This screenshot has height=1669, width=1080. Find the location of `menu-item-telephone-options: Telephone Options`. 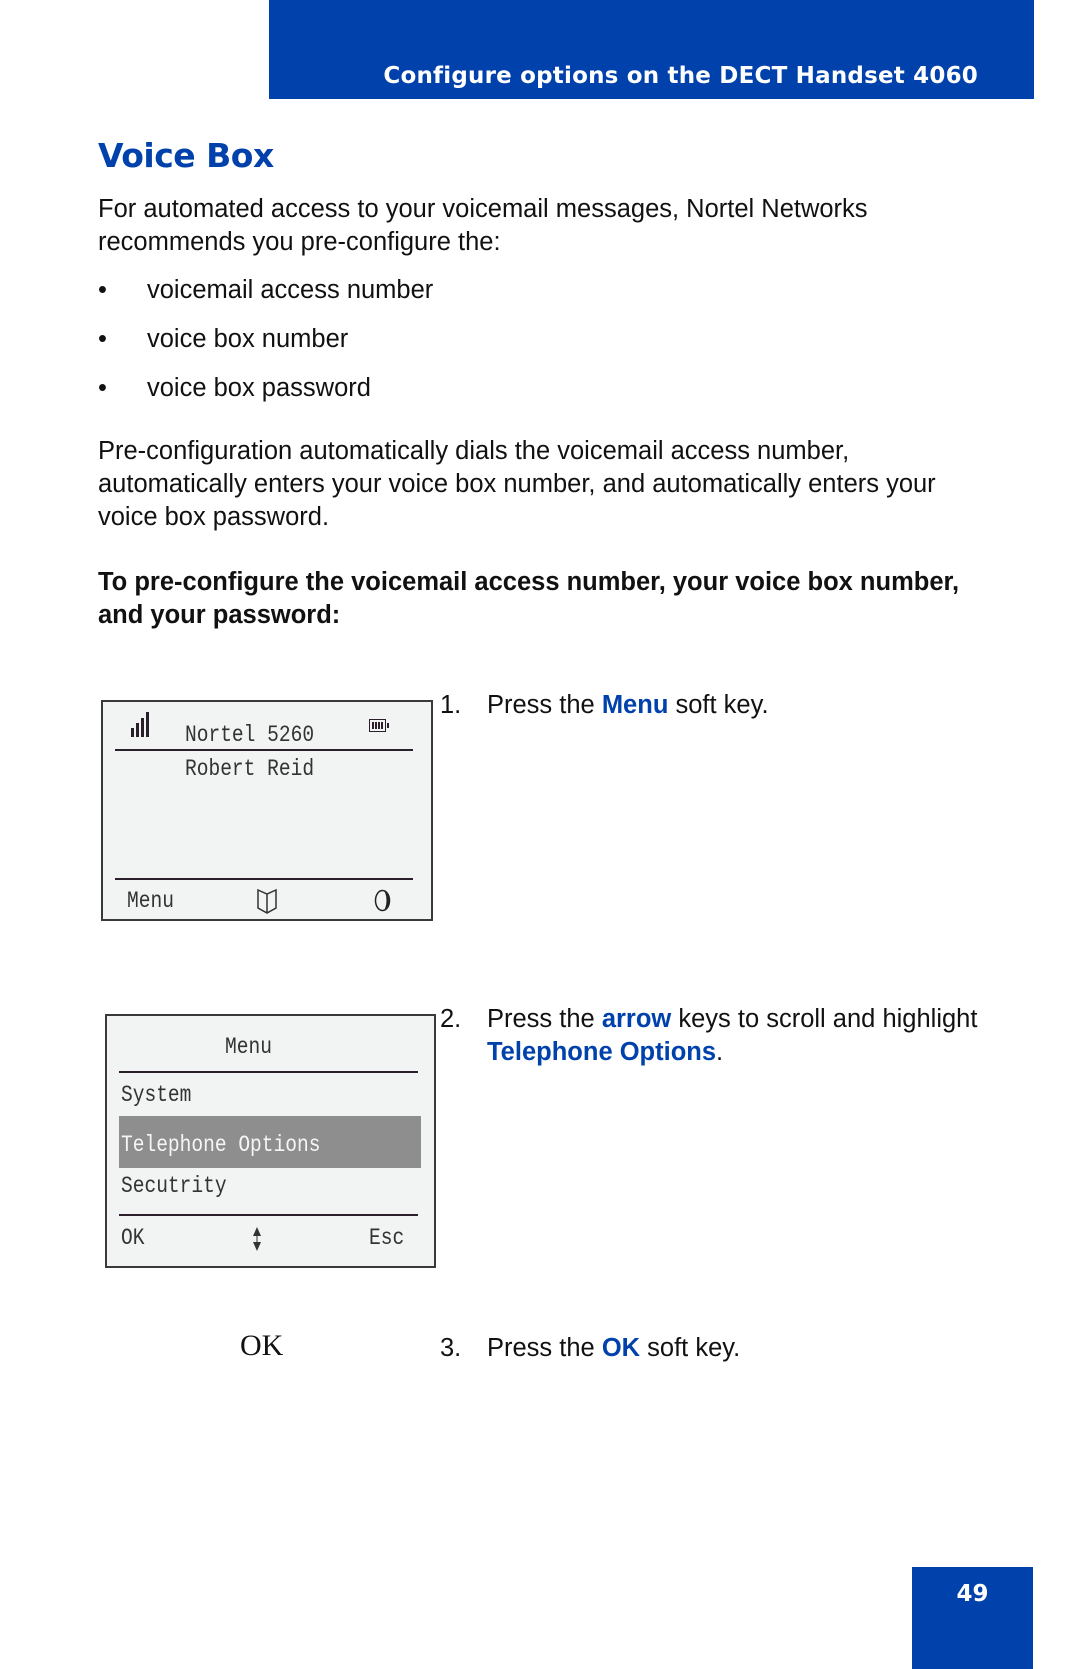

menu-item-telephone-options: Telephone Options is located at coordinates (270, 1142).